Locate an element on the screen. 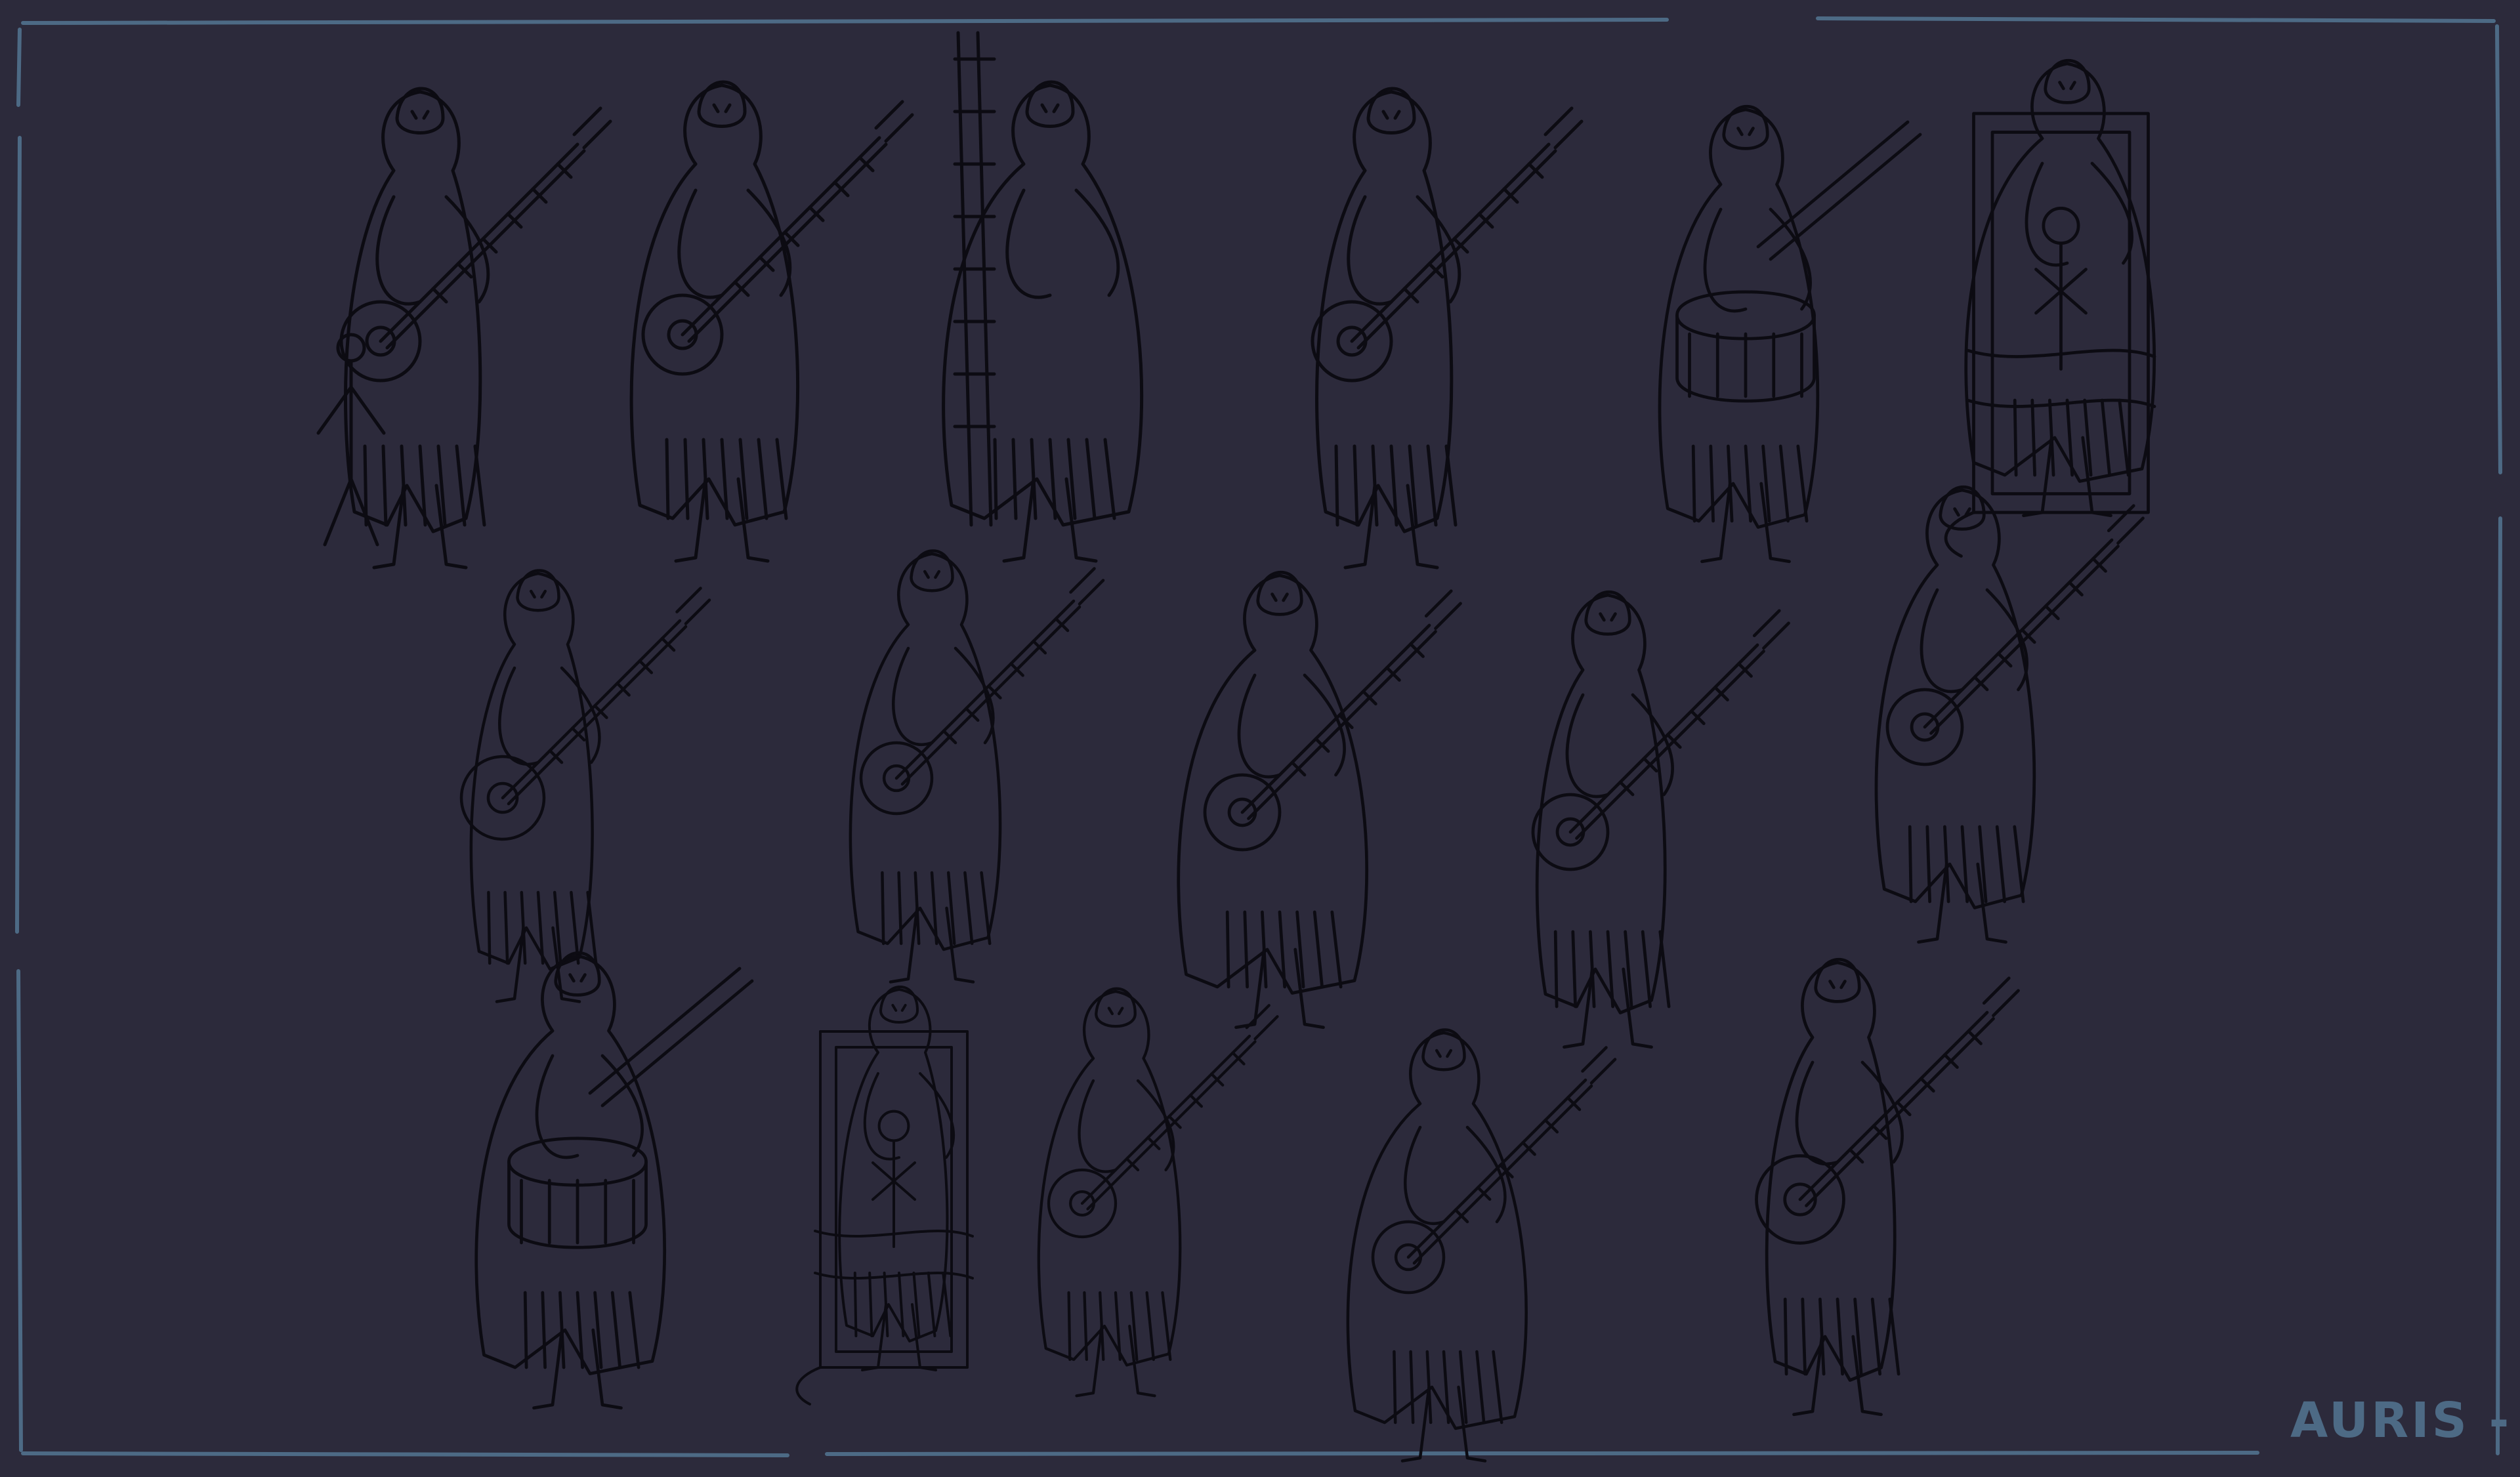 The image size is (2520, 1477). sketch-hunched-guitarist is located at coordinates (977, 766).